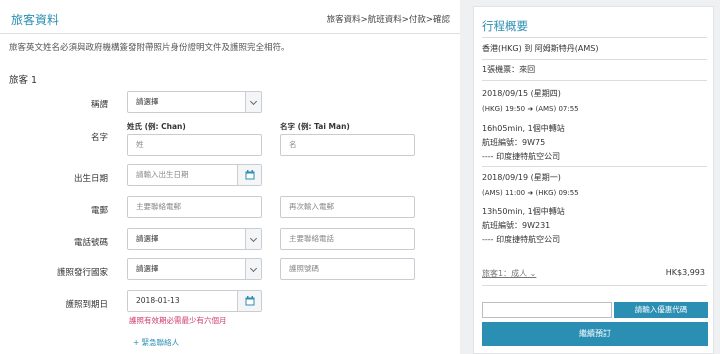  What do you see at coordinates (521, 239) in the screenshot?
I see `inbound-airline: ---- 印度捷特航空公司` at bounding box center [521, 239].